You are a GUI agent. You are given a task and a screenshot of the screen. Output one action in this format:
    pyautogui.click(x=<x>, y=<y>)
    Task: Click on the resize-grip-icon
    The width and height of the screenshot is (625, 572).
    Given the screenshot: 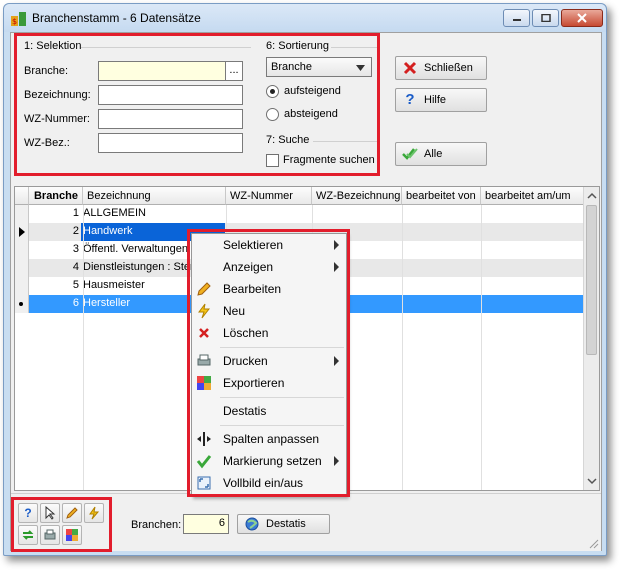 What is the action you would take?
    pyautogui.click(x=593, y=543)
    